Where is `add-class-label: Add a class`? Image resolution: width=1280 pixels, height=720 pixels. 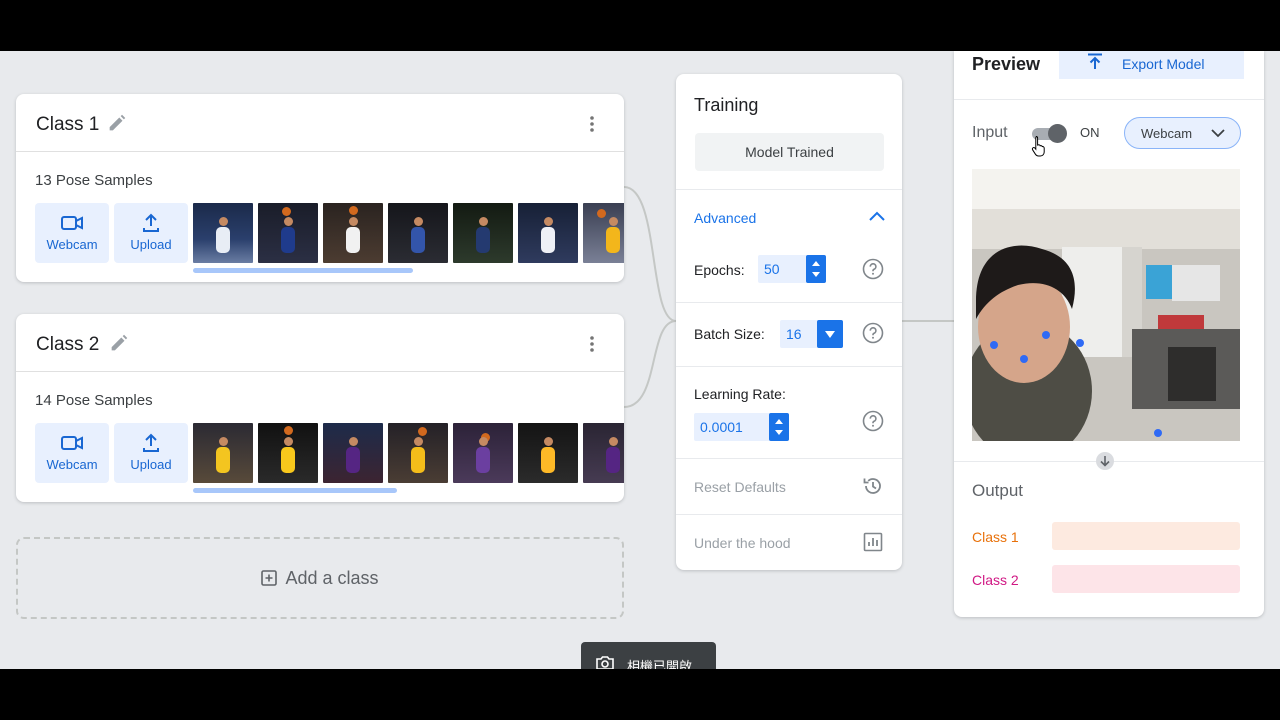
add-class-label: Add a class is located at coordinates (332, 578).